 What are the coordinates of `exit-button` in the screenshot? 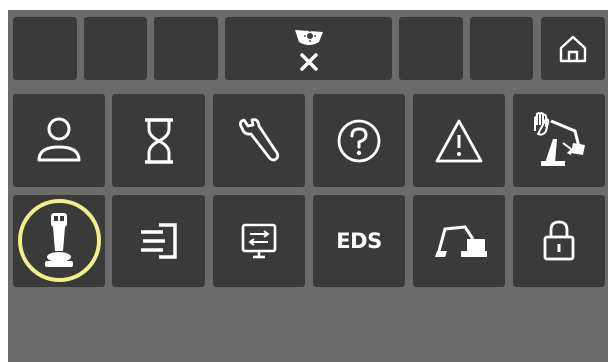 It's located at (158, 241).